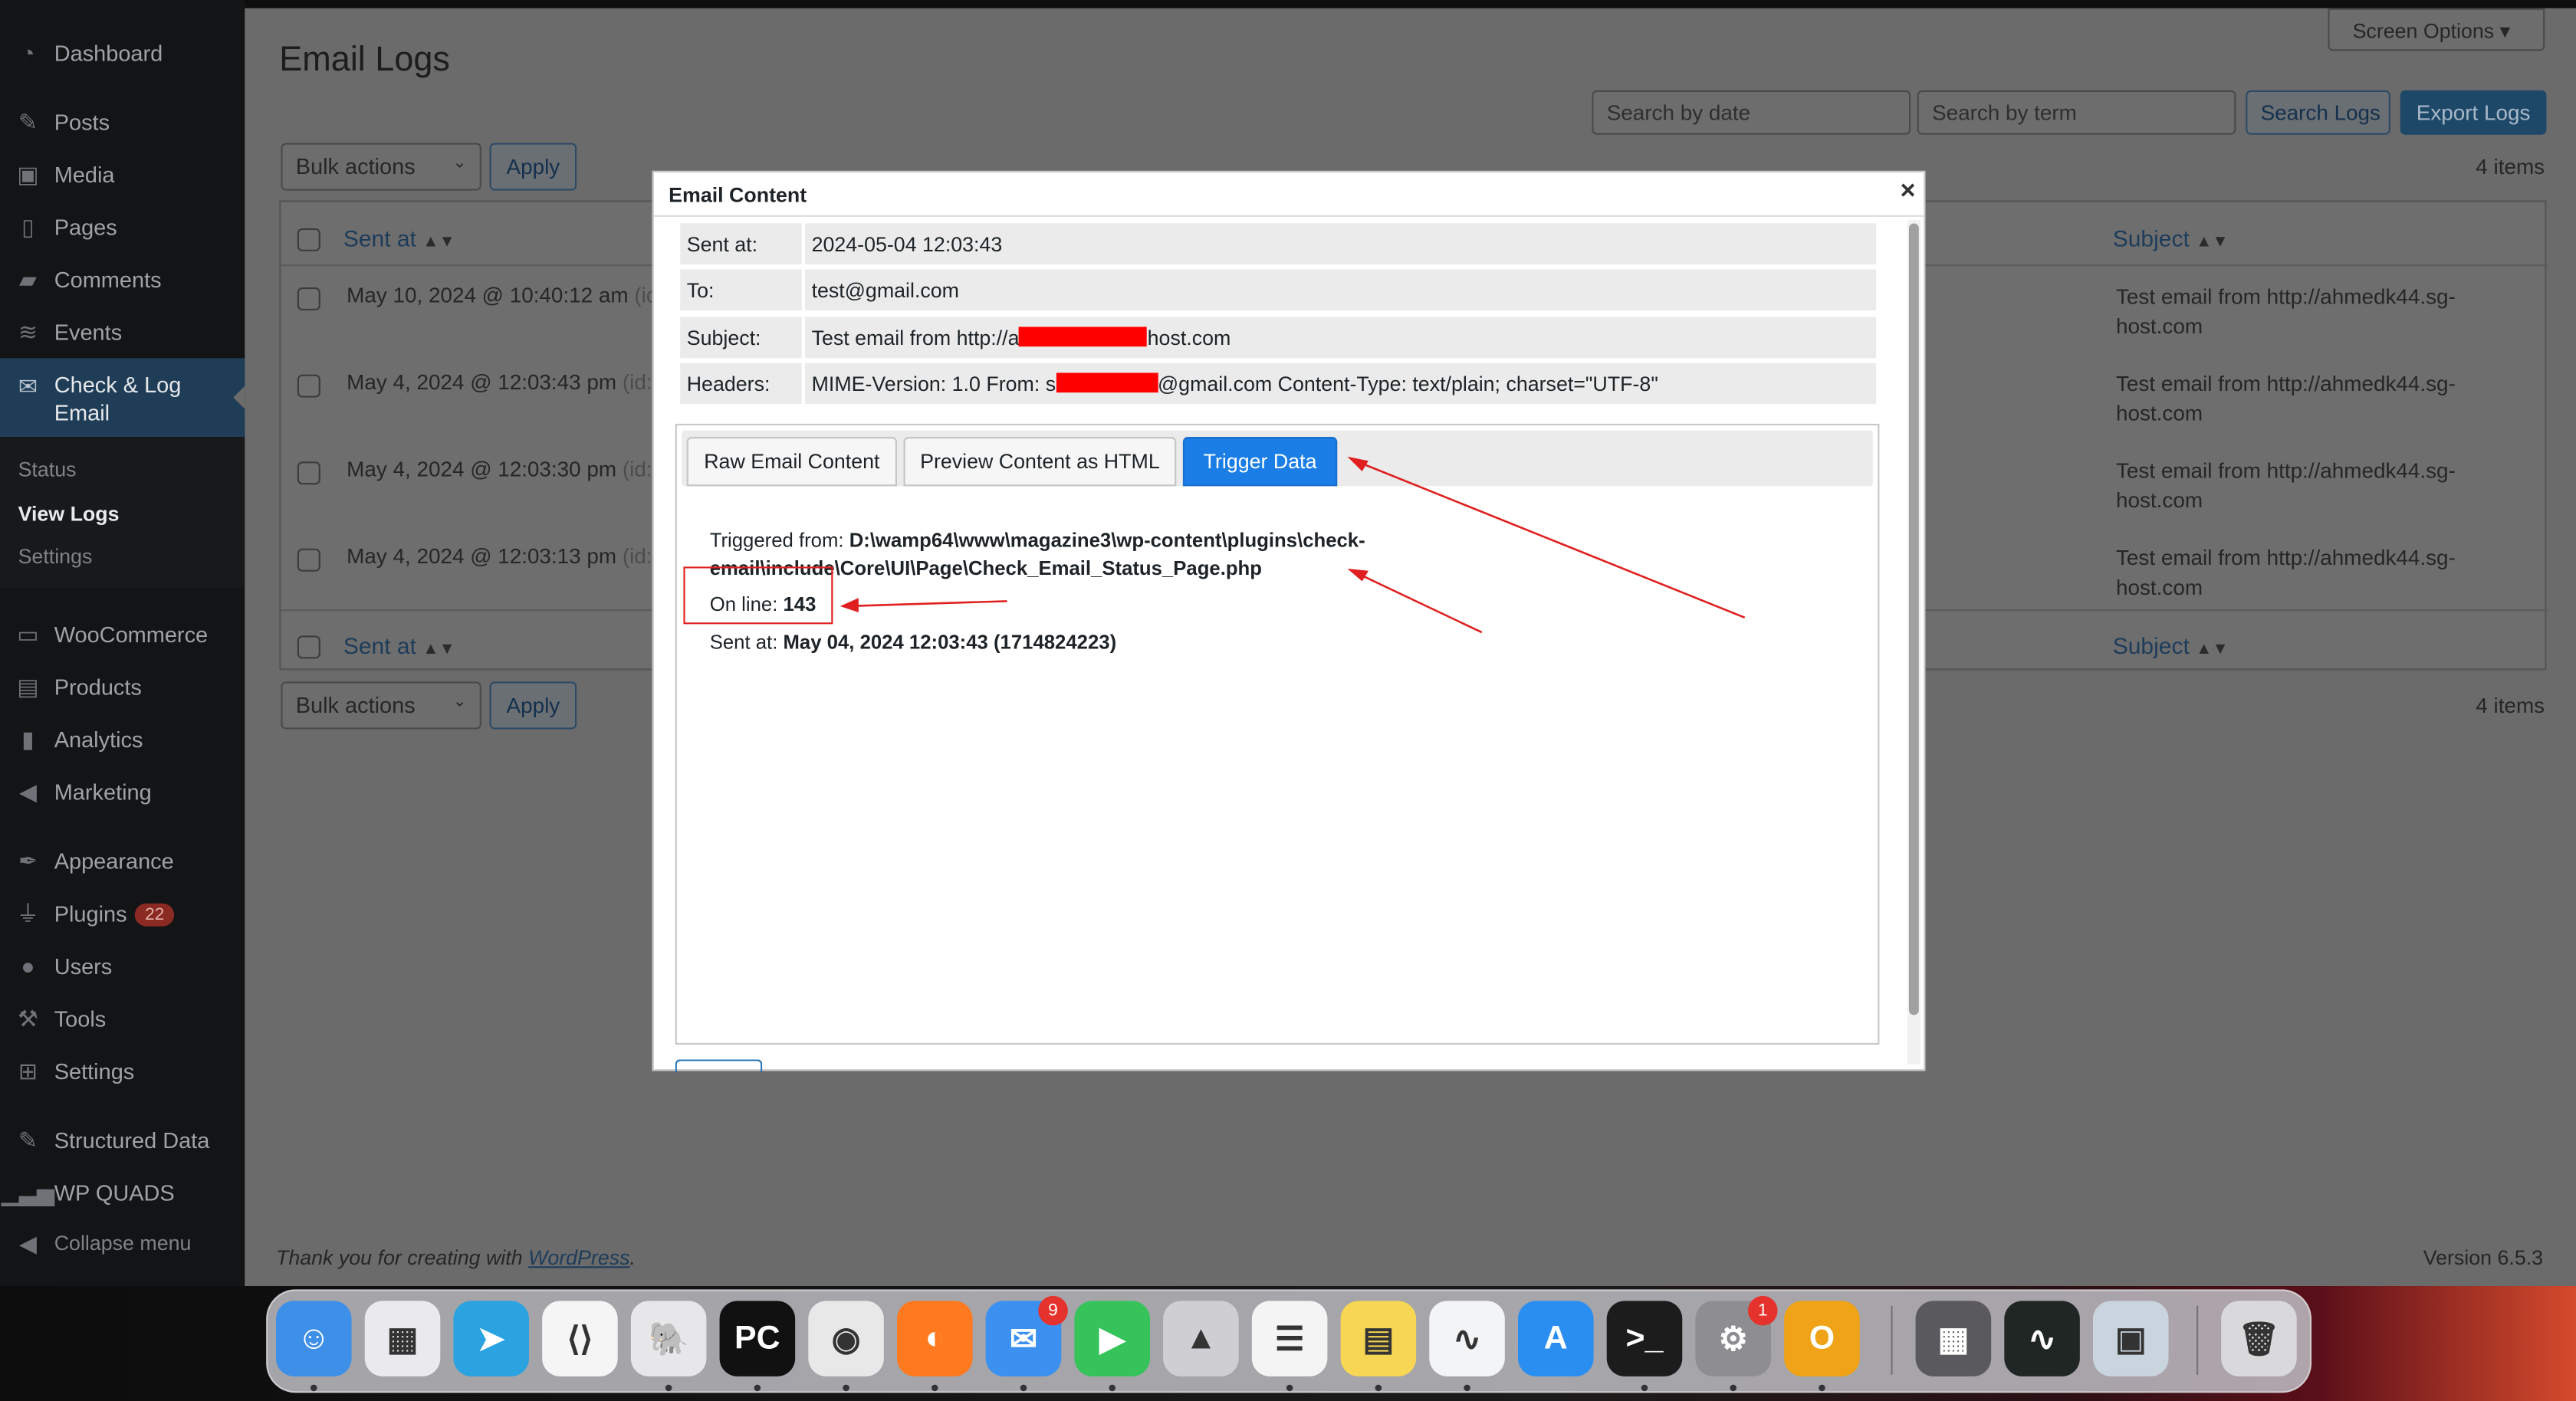 Image resolution: width=2576 pixels, height=1401 pixels. Describe the element at coordinates (123, 860) in the screenshot. I see `sidebar-item-appearance: ✒ Appearance` at that location.